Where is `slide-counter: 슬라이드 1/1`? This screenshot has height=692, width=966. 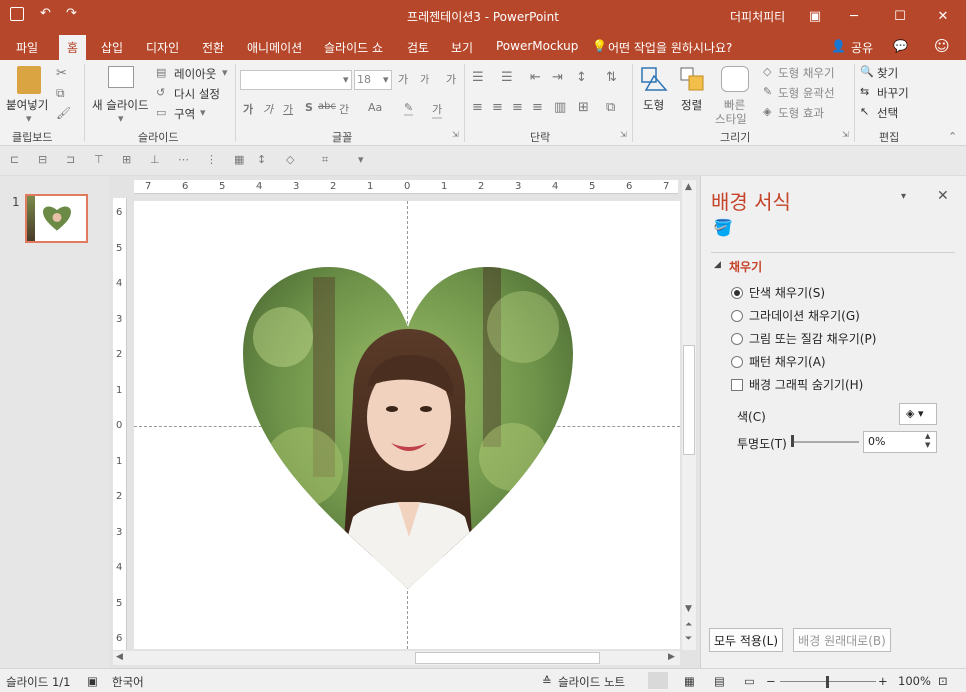 slide-counter: 슬라이드 1/1 is located at coordinates (38, 682).